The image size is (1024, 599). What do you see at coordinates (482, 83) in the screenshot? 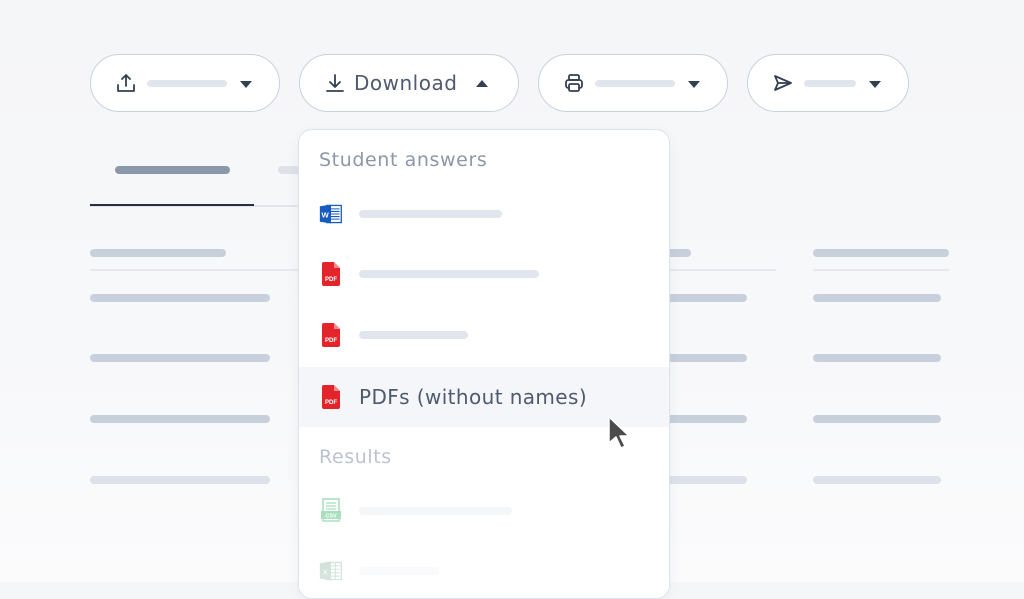
I see `chevron-up-icon` at bounding box center [482, 83].